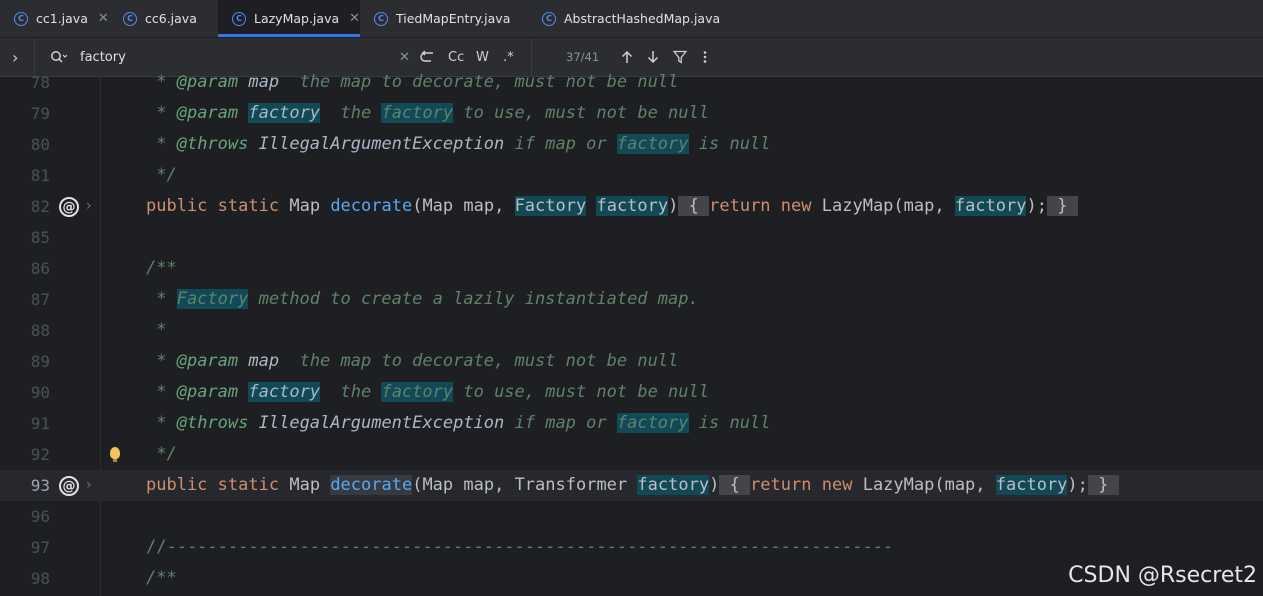 The width and height of the screenshot is (1263, 596). I want to click on tab-label: LazyMap.java, so click(297, 18).